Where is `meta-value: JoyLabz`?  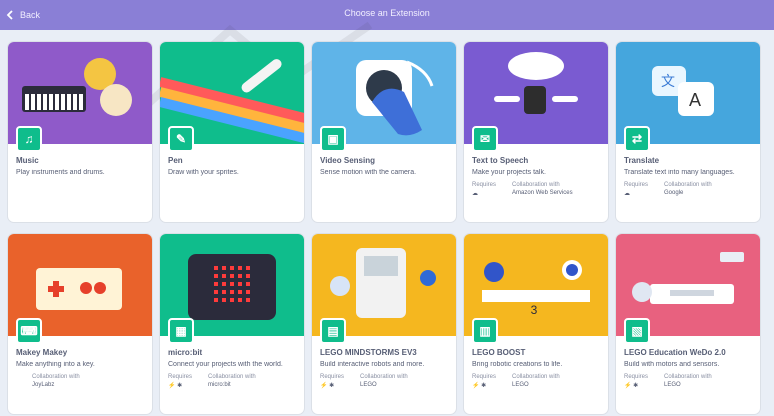
meta-value: JoyLabz is located at coordinates (43, 385).